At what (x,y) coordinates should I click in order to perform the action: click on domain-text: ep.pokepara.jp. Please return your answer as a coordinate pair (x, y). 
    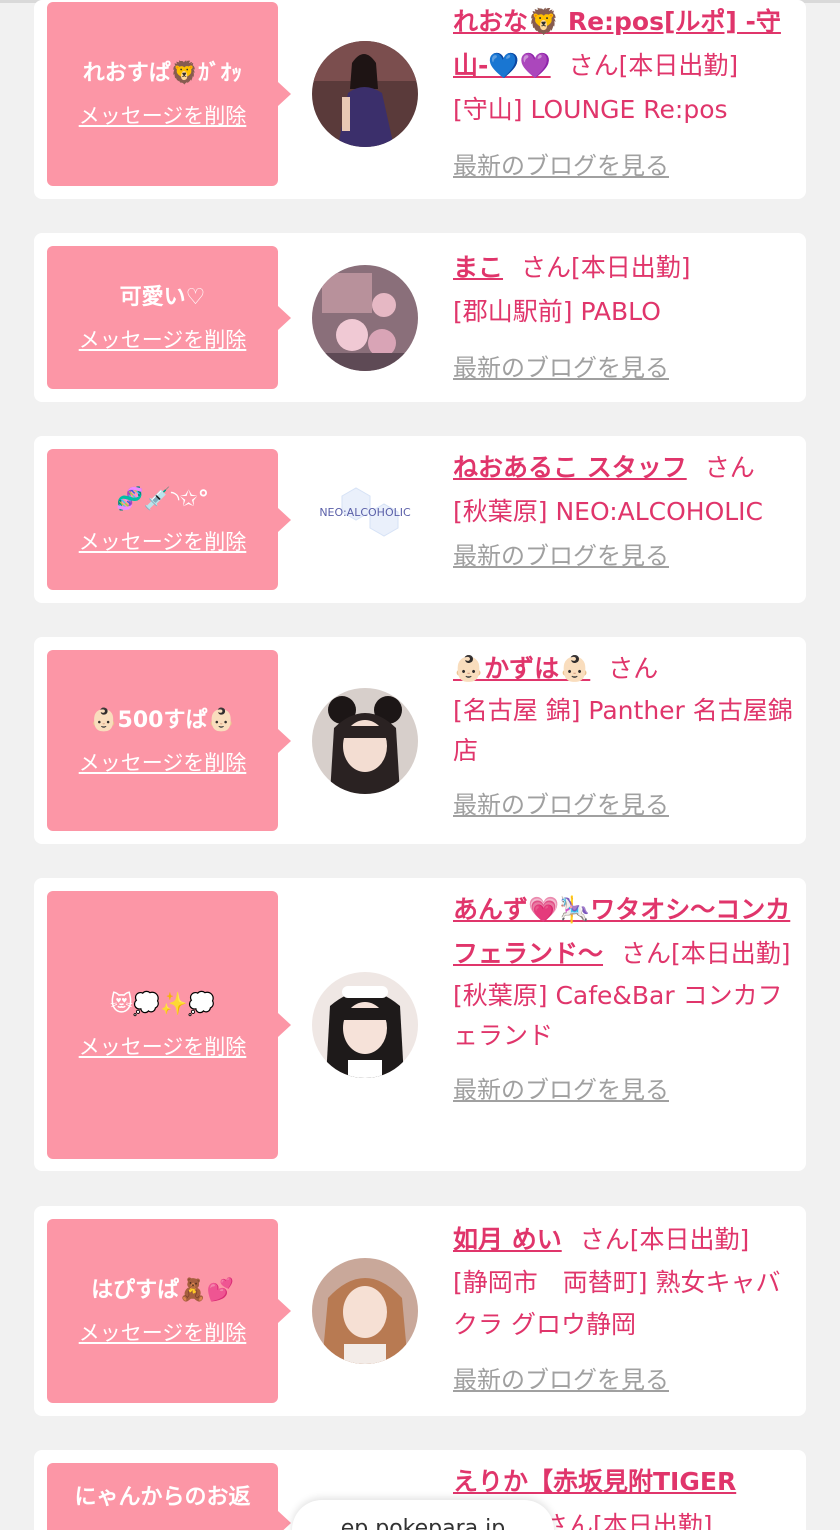
    Looking at the image, I should click on (423, 1523).